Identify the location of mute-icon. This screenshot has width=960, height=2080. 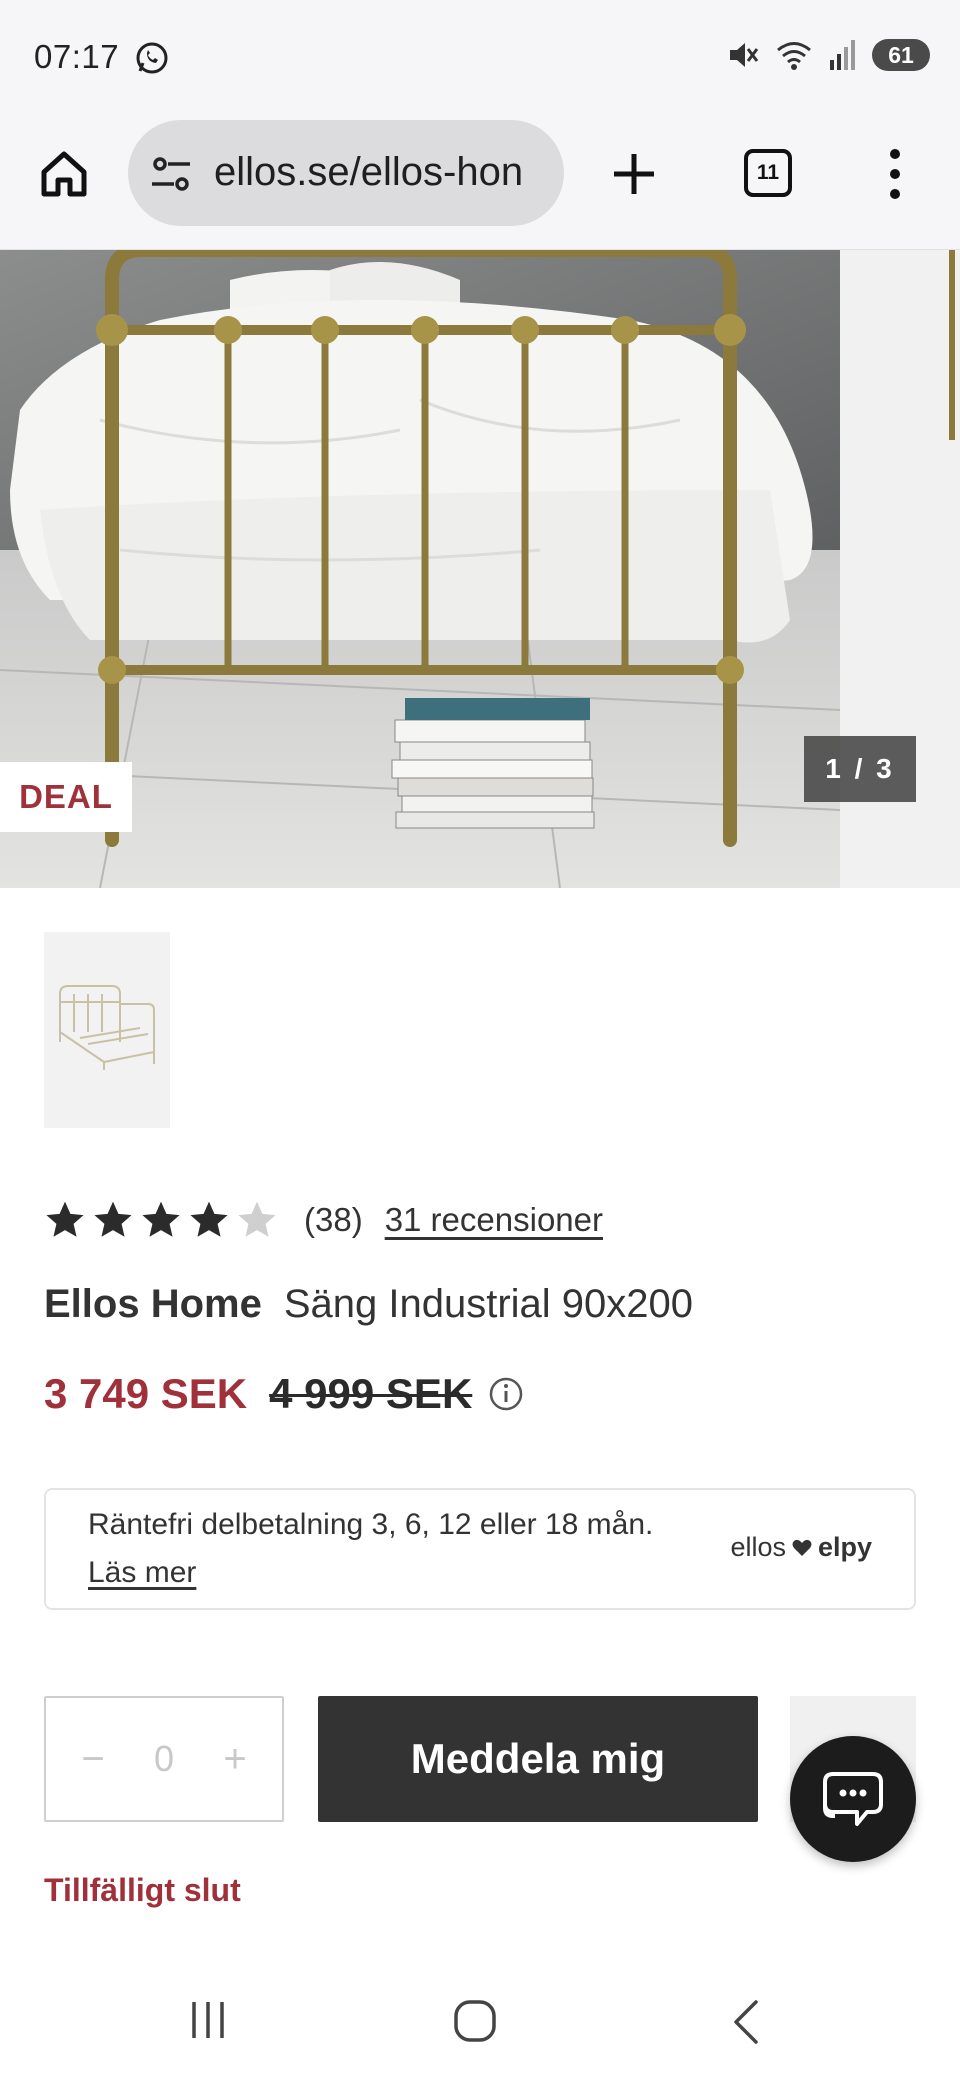
(744, 55).